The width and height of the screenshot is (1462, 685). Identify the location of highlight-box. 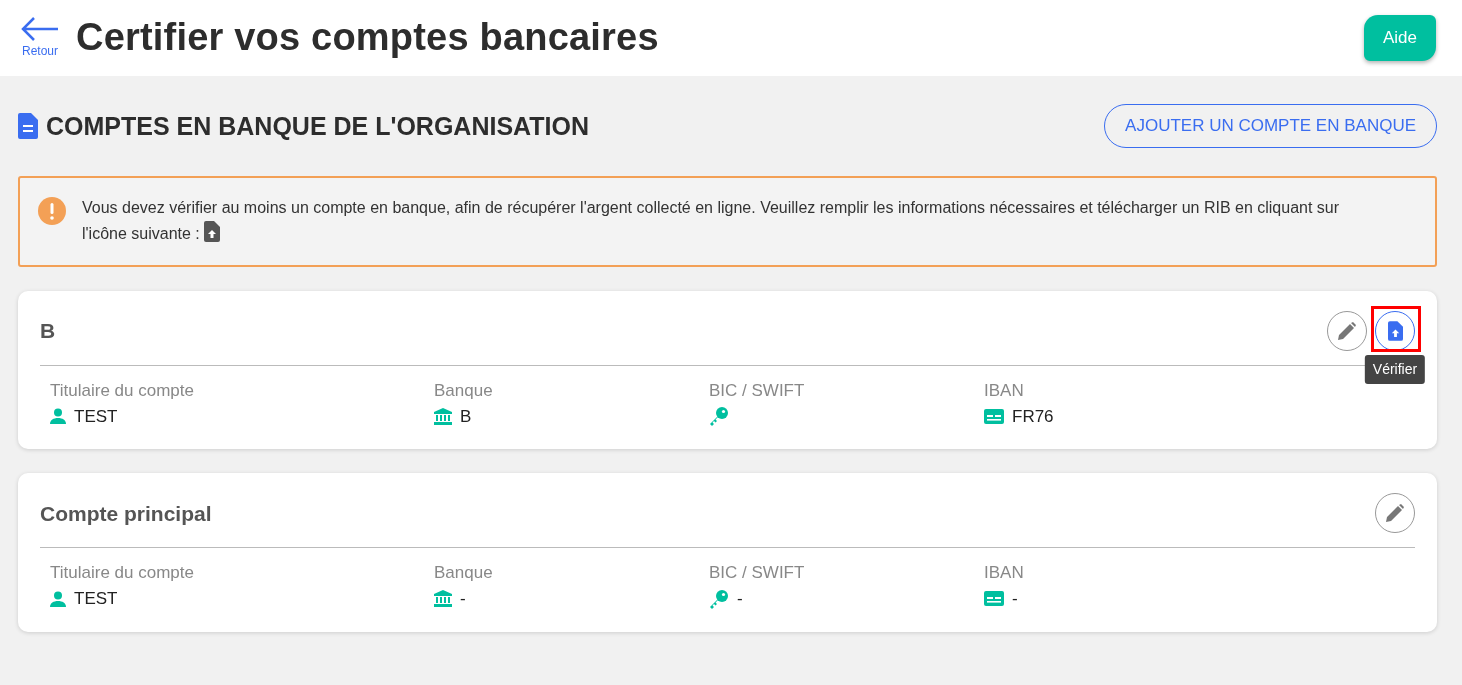
(1396, 328).